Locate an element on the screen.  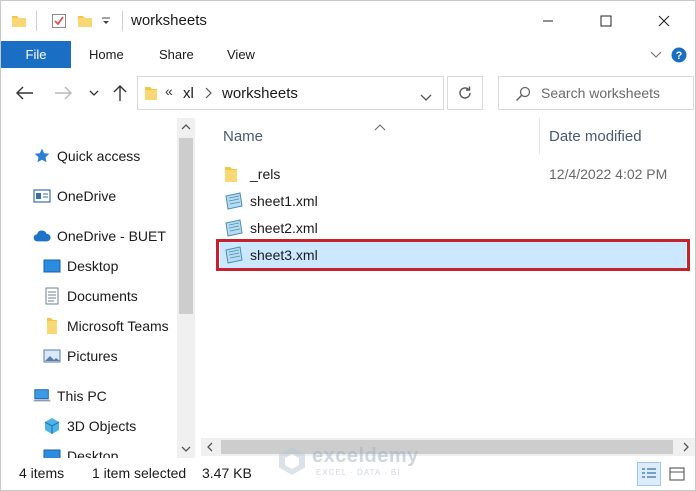
nav-item-this-pc: This PC is located at coordinates (70, 396).